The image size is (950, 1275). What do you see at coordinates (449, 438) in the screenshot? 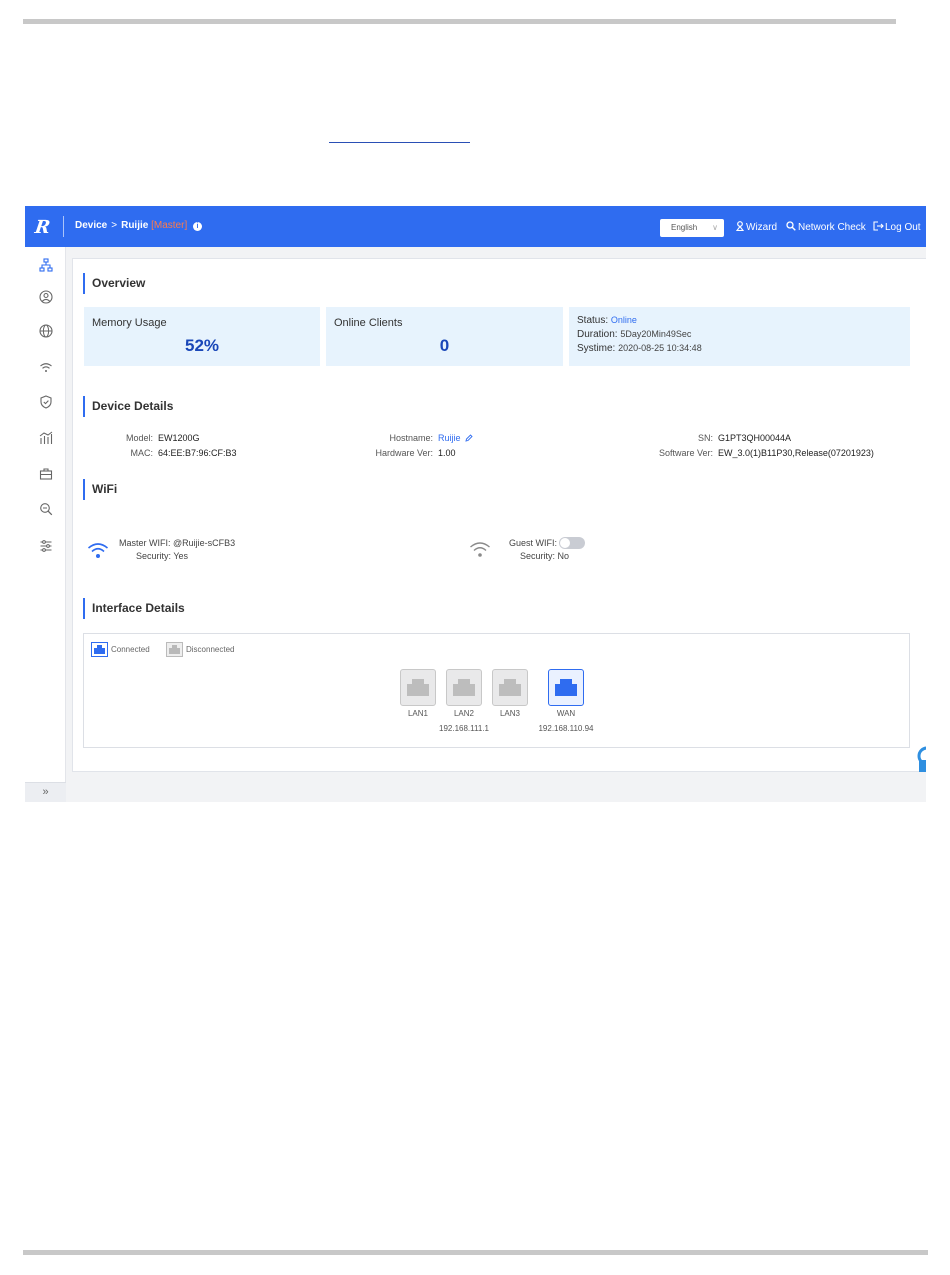
I see `hostname-value: Ruijie` at bounding box center [449, 438].